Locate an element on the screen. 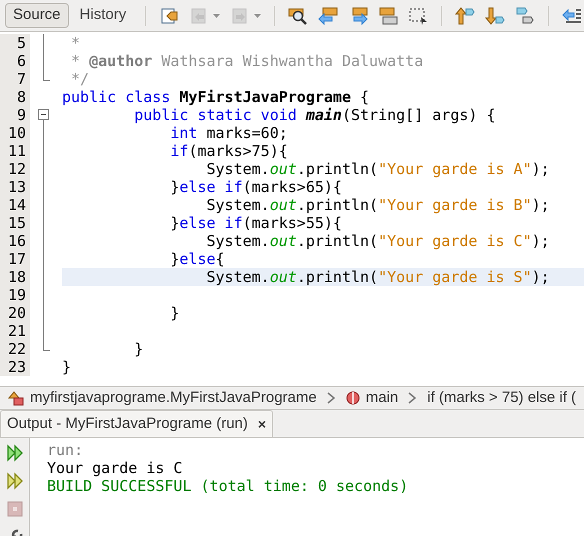 Image resolution: width=584 pixels, height=536 pixels. code-line: System.out.println("Your garde is A"); is located at coordinates (377, 169).